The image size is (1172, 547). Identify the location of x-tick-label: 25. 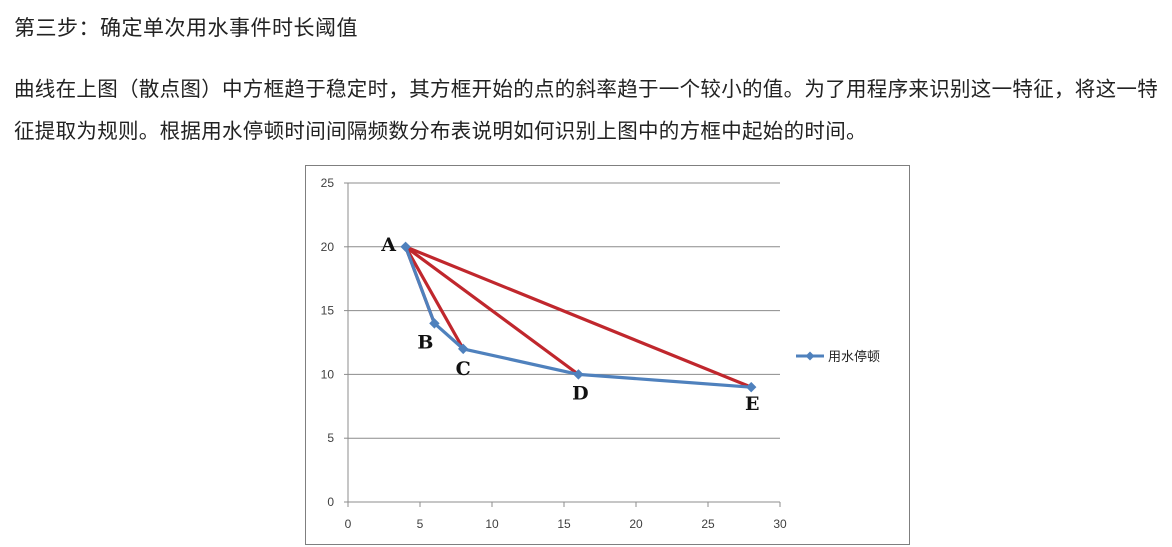
(708, 524).